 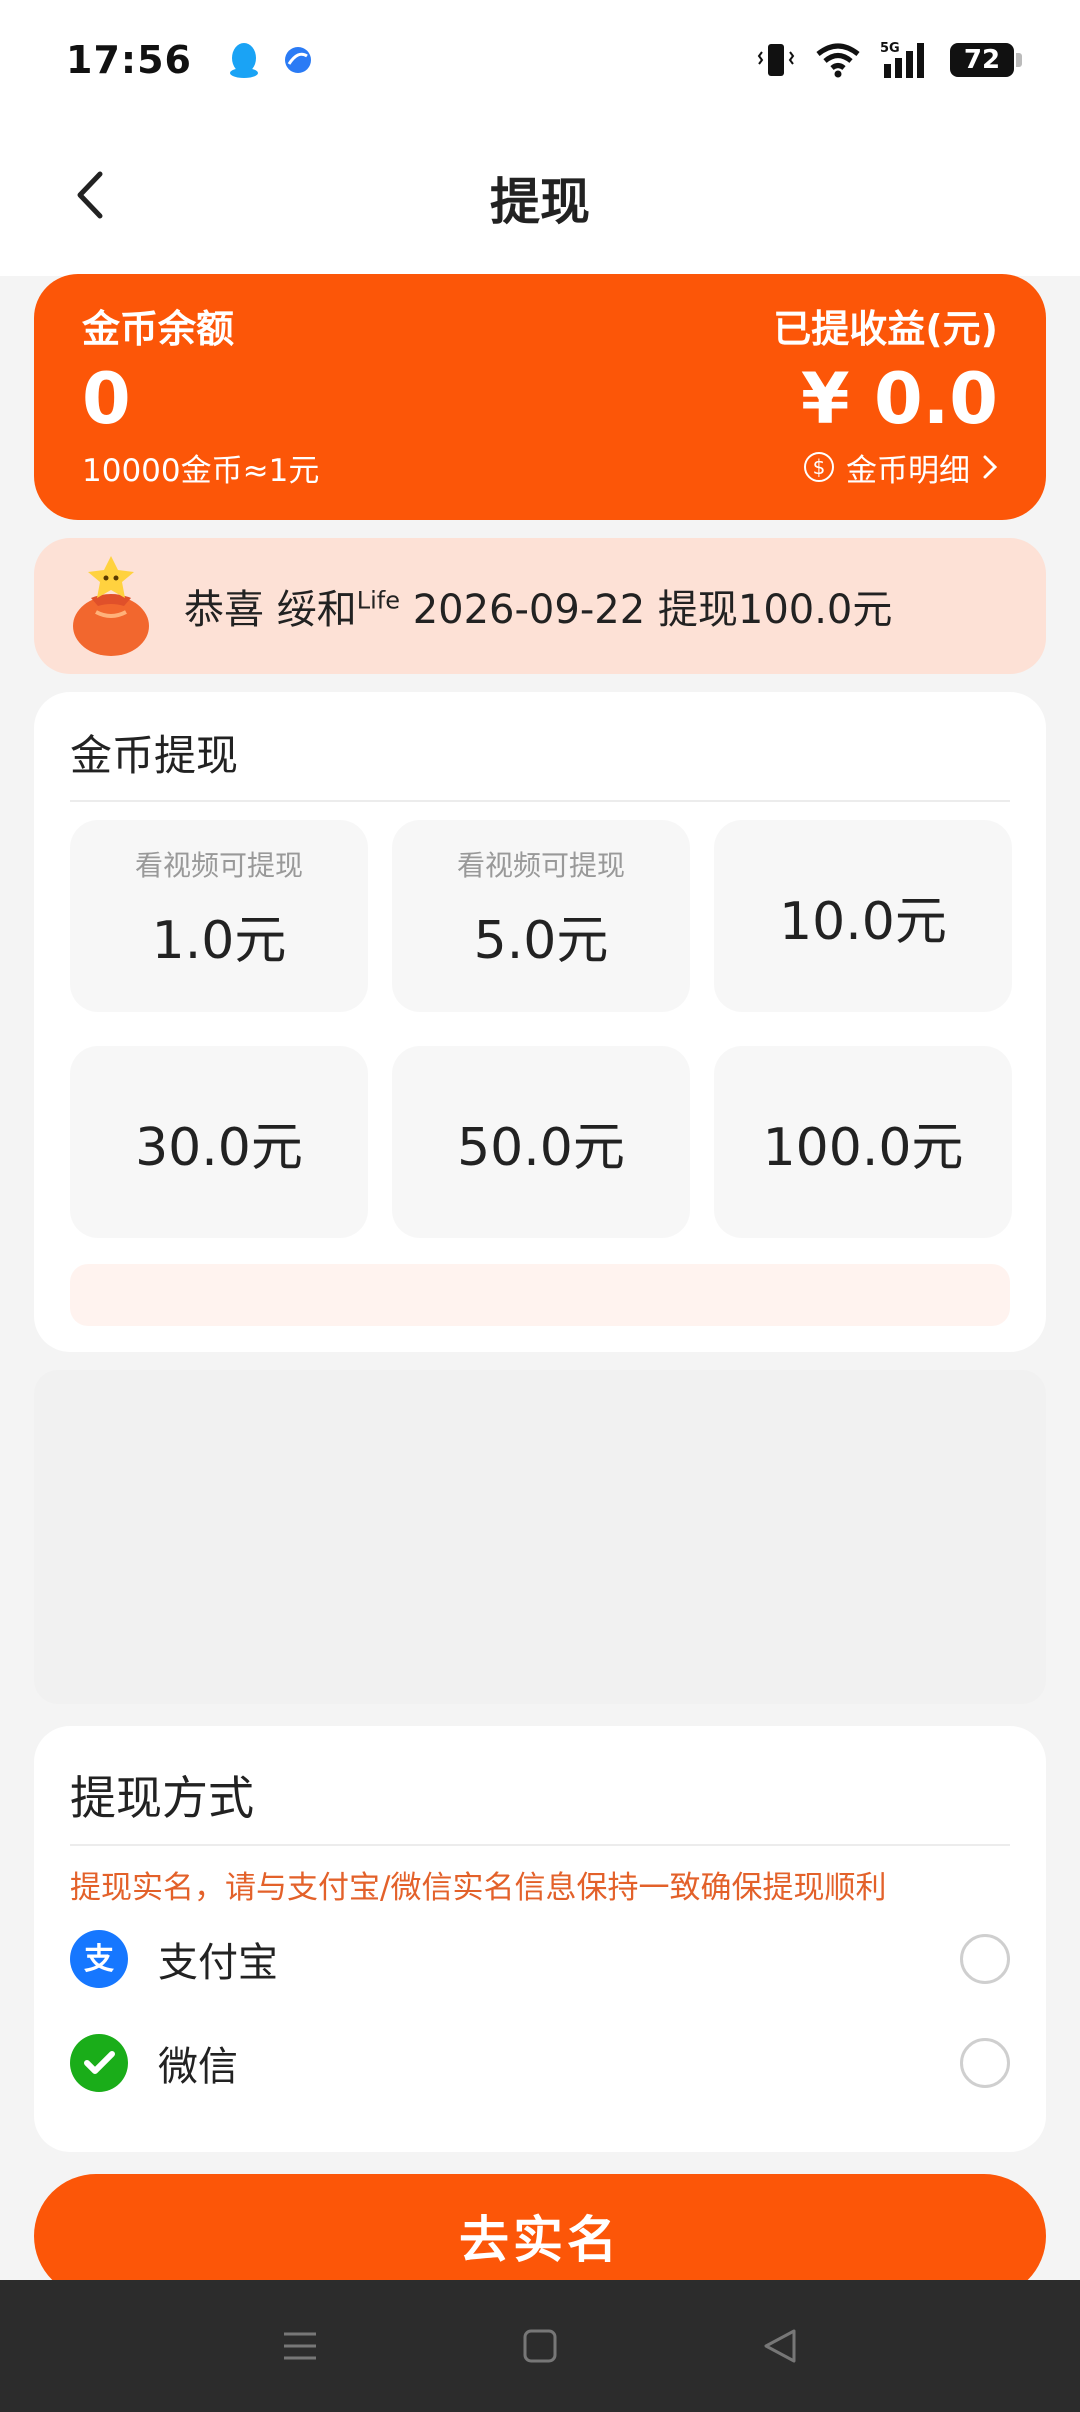 What do you see at coordinates (198, 2067) in the screenshot?
I see `method-label: 微信` at bounding box center [198, 2067].